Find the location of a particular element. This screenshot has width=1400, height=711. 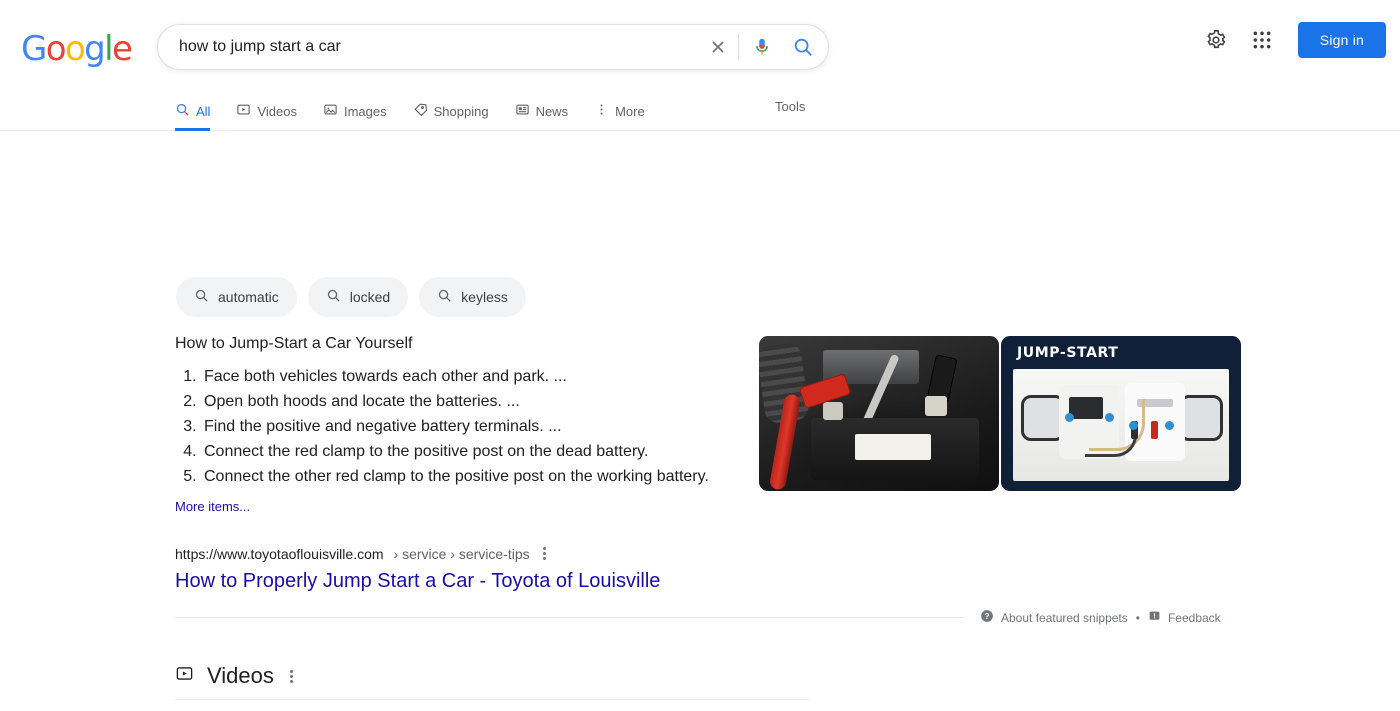

chip-automatic: automatic is located at coordinates (236, 297).